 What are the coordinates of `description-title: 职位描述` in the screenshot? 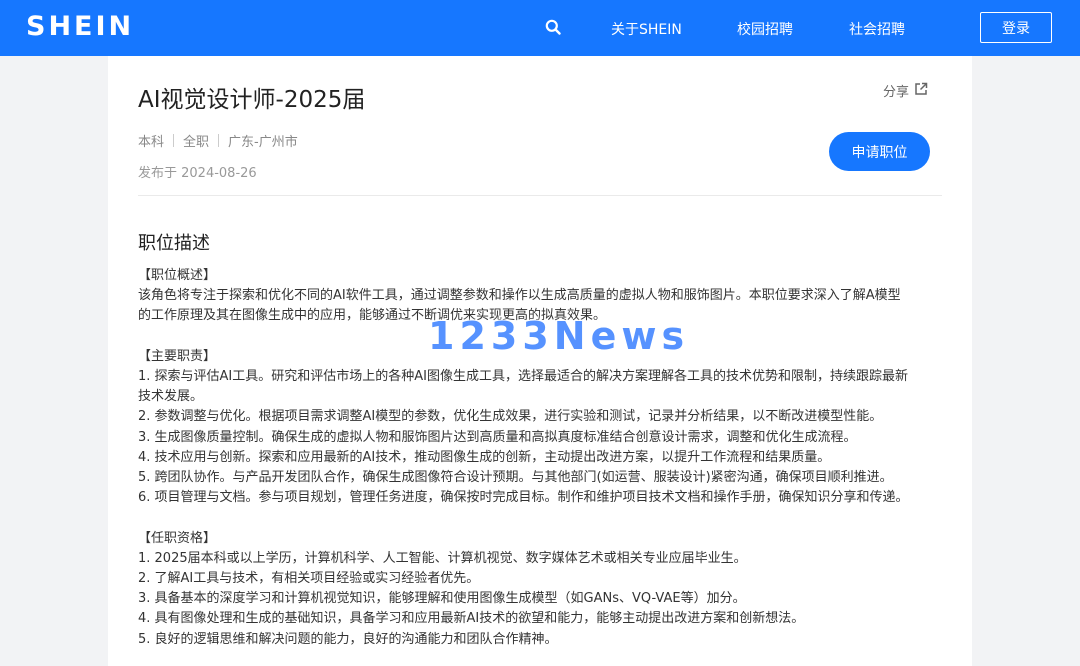 It's located at (174, 243).